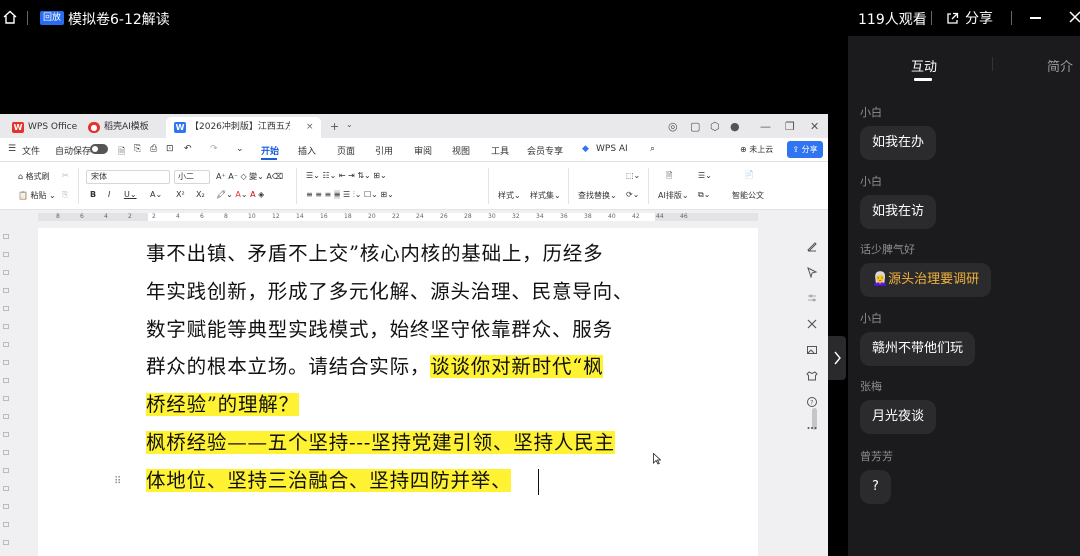  Describe the element at coordinates (704, 195) in the screenshot. I see `shape-icon: ⧉⌄` at that location.